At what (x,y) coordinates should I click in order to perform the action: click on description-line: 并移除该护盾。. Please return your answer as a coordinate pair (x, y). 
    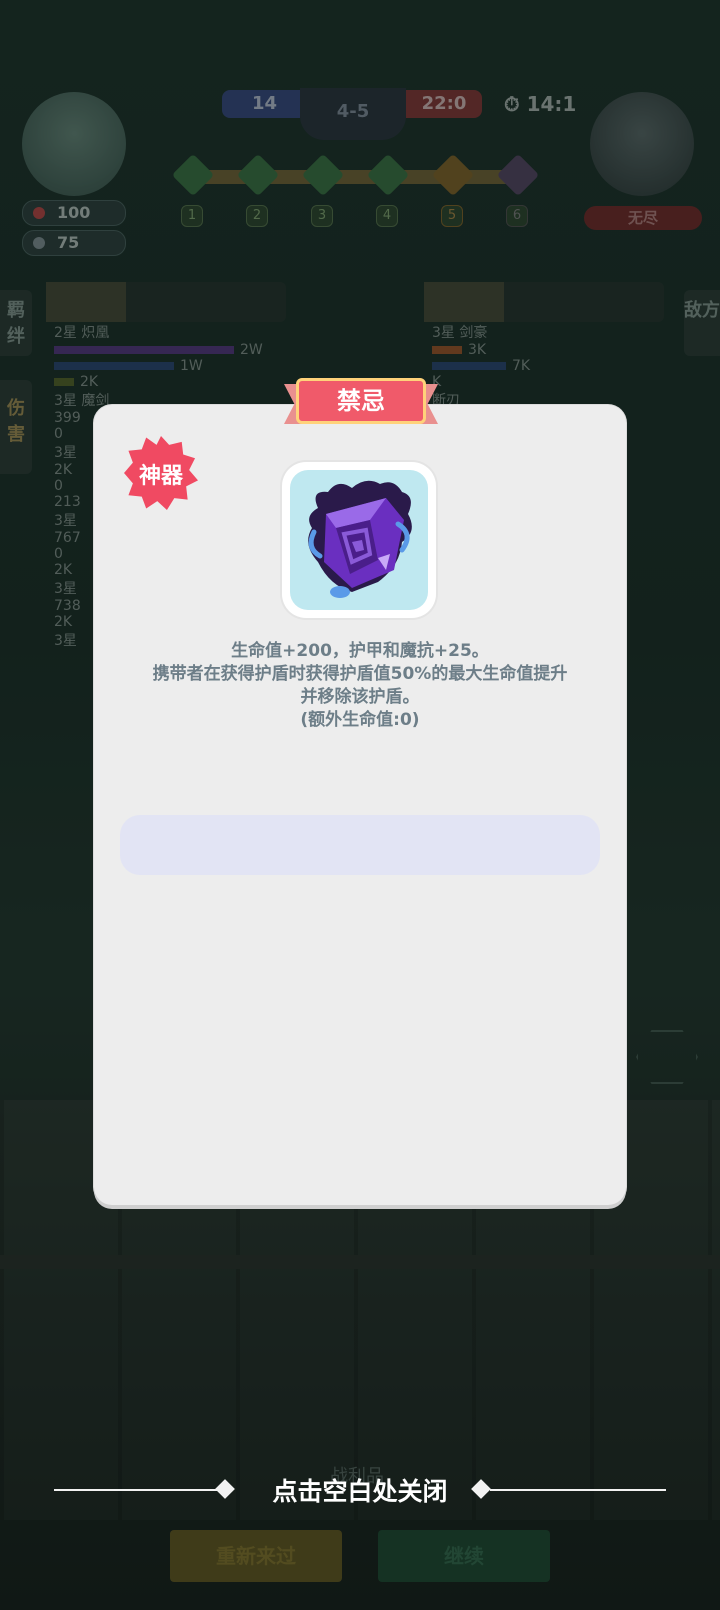
    Looking at the image, I should click on (360, 697).